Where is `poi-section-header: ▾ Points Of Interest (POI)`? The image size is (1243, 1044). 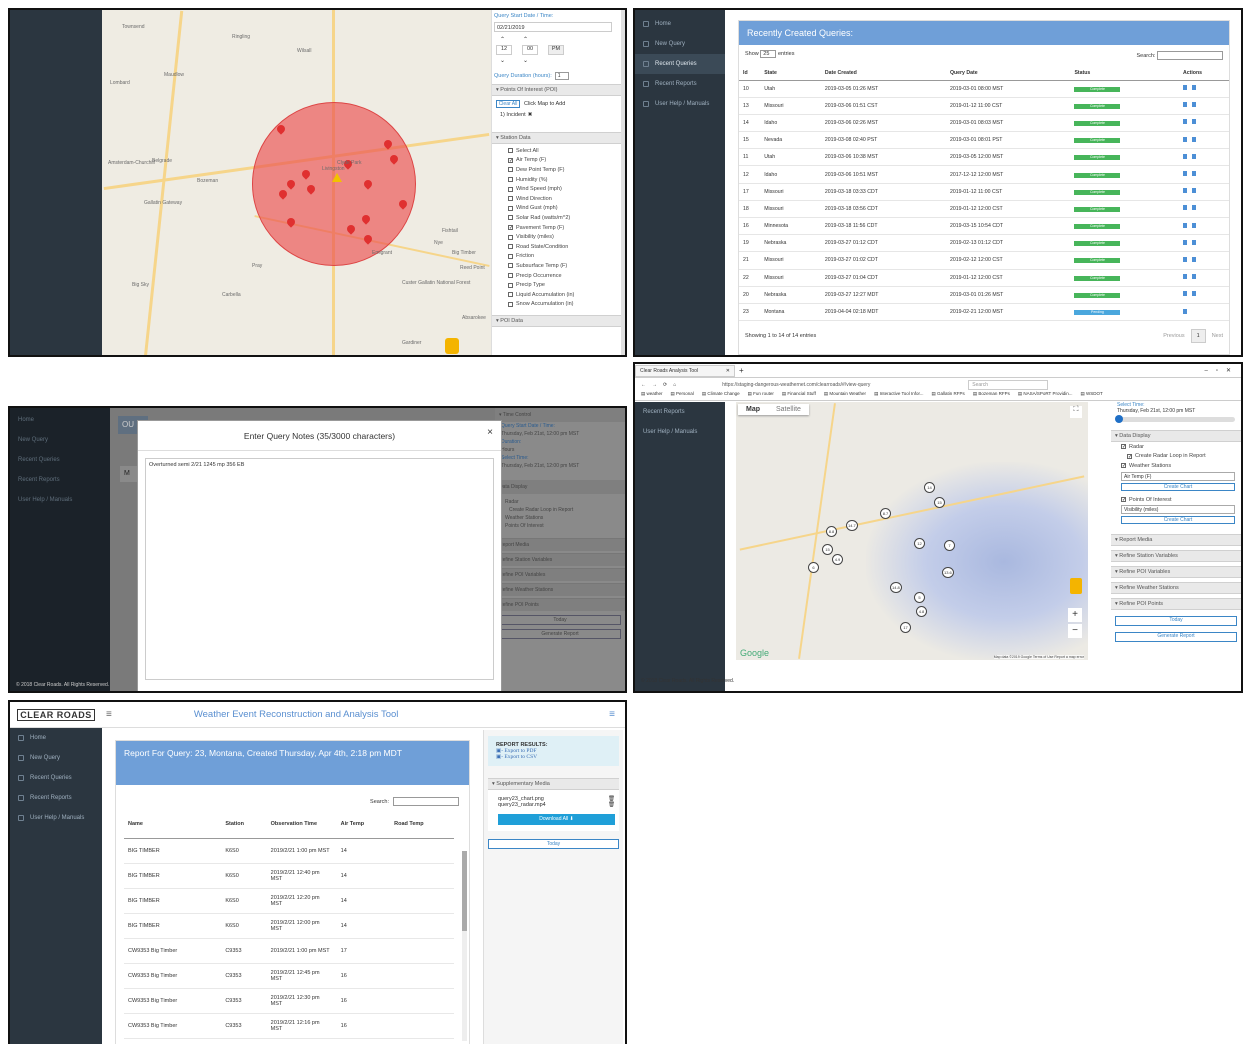 poi-section-header: ▾ Points Of Interest (POI) is located at coordinates (558, 90).